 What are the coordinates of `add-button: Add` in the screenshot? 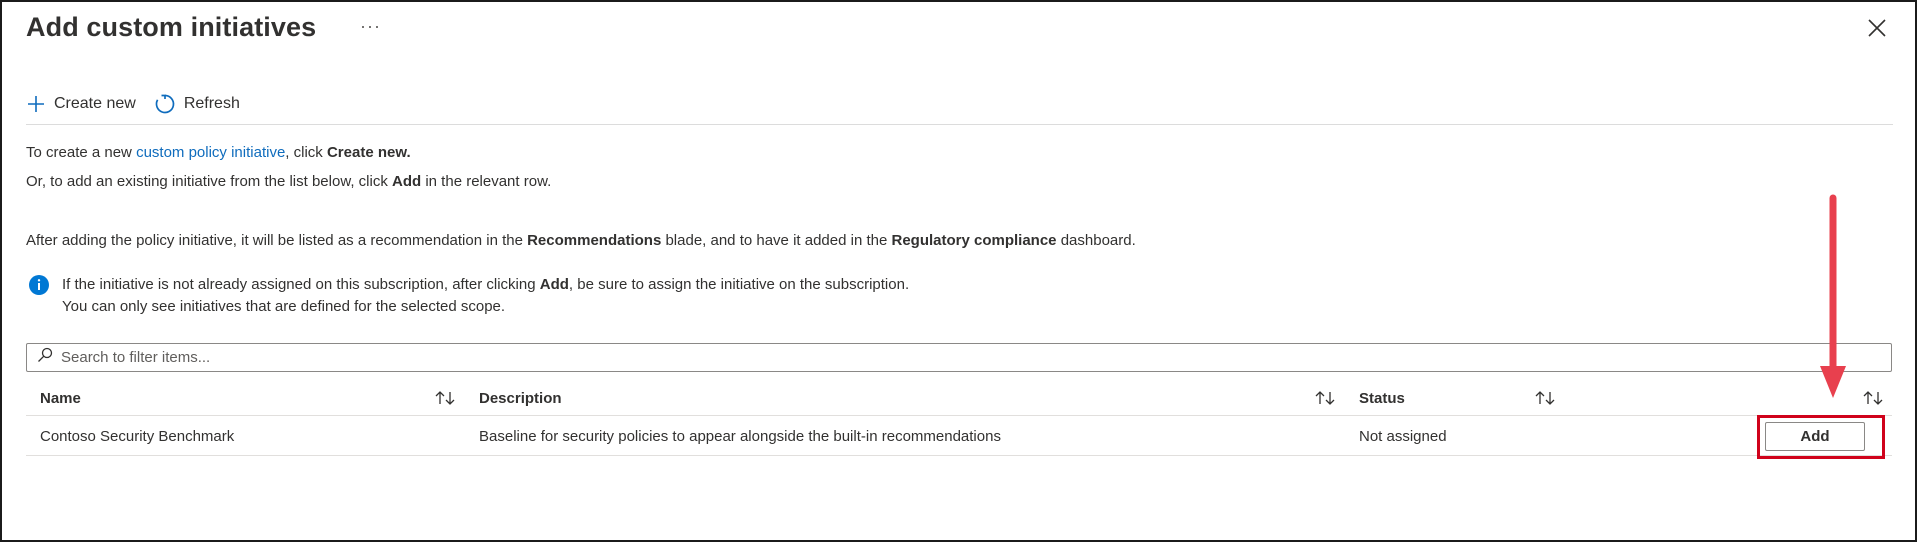 It's located at (1815, 436).